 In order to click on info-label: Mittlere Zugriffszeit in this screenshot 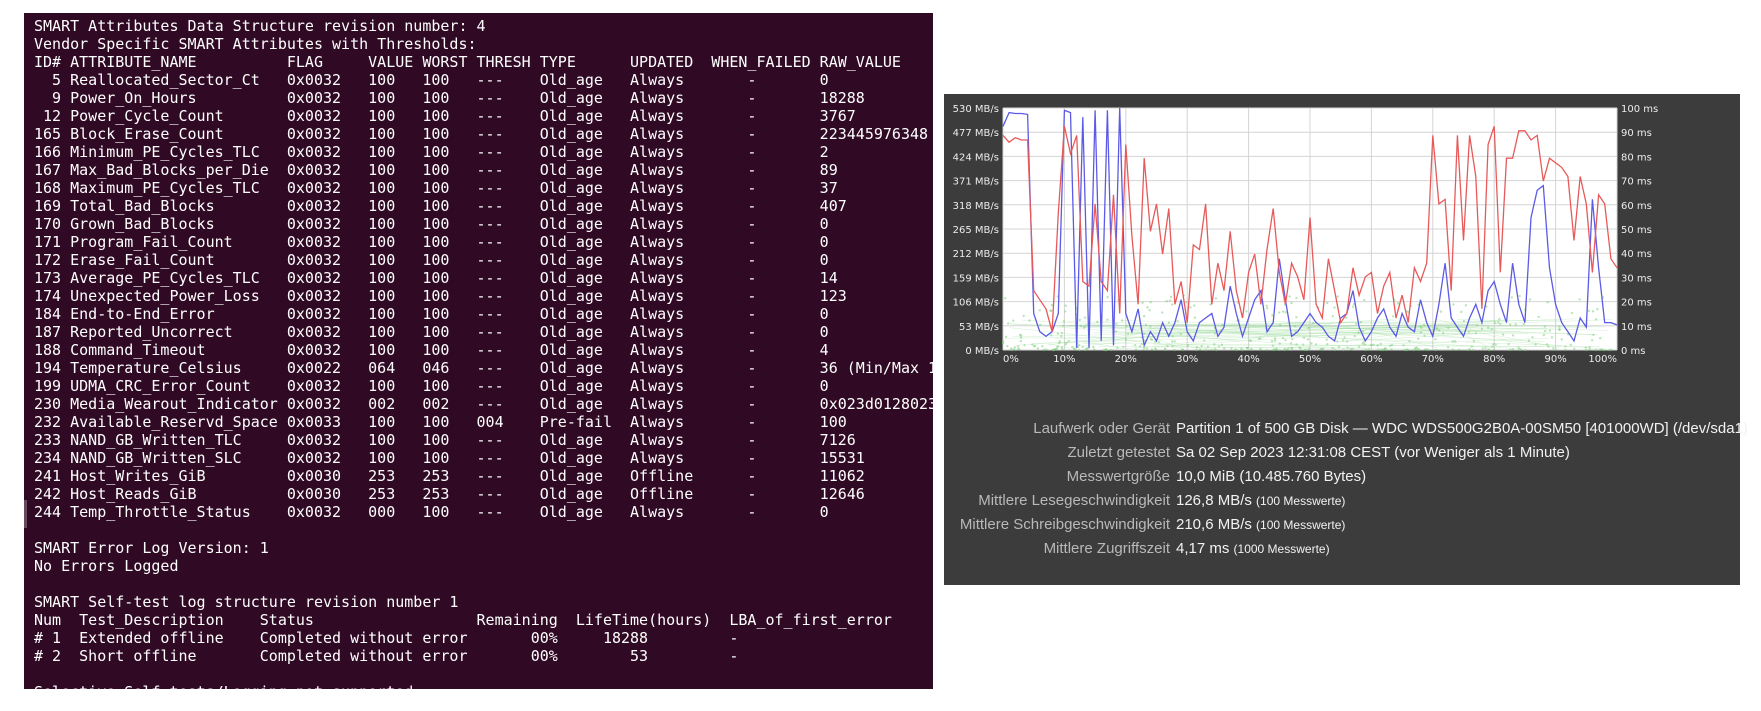, I will do `click(1106, 548)`.